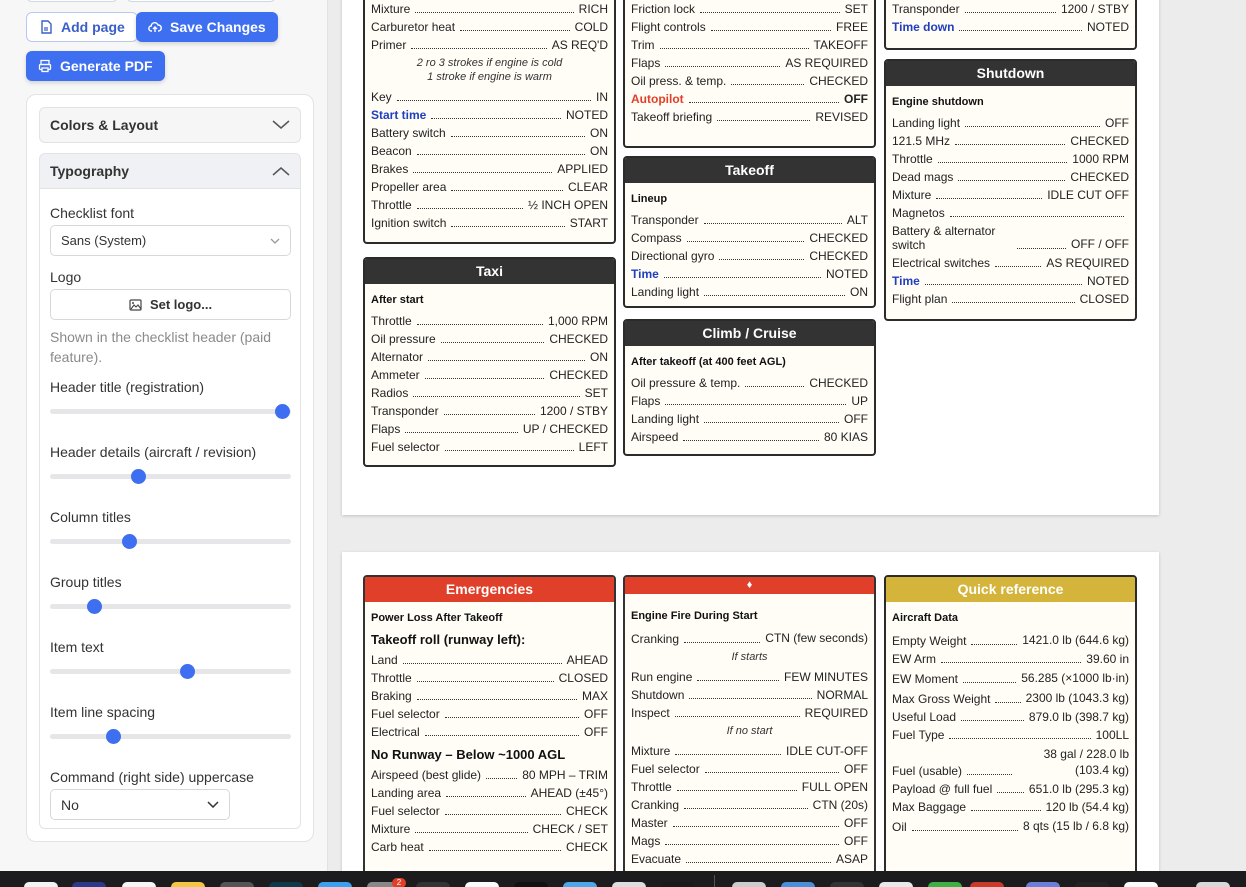  I want to click on uppercase-select: No, so click(140, 804).